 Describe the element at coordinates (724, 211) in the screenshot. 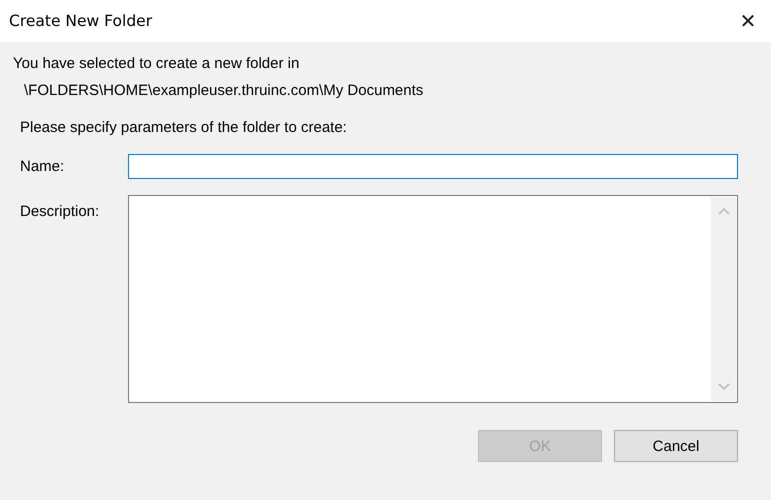

I see `scroll-up-icon` at that location.